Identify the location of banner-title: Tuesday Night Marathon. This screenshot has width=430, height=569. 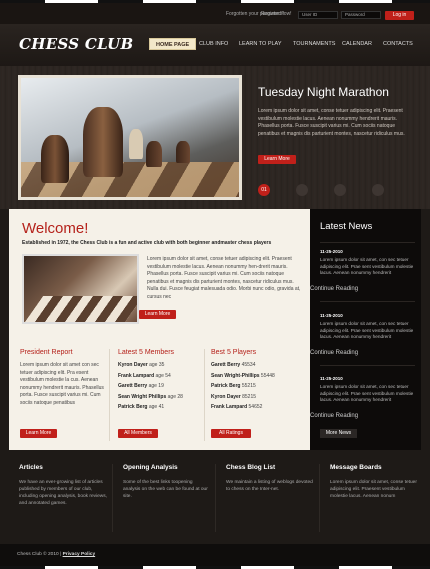
(323, 92).